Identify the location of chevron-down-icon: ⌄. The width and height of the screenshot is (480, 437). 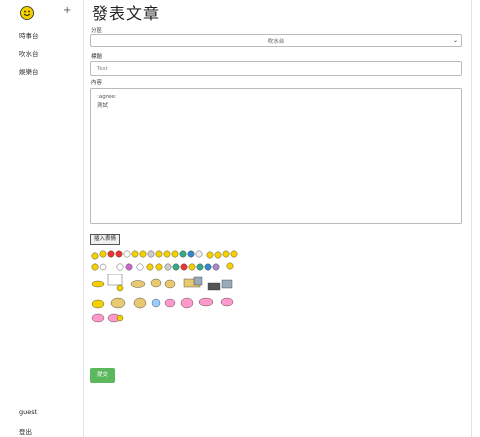
(455, 40).